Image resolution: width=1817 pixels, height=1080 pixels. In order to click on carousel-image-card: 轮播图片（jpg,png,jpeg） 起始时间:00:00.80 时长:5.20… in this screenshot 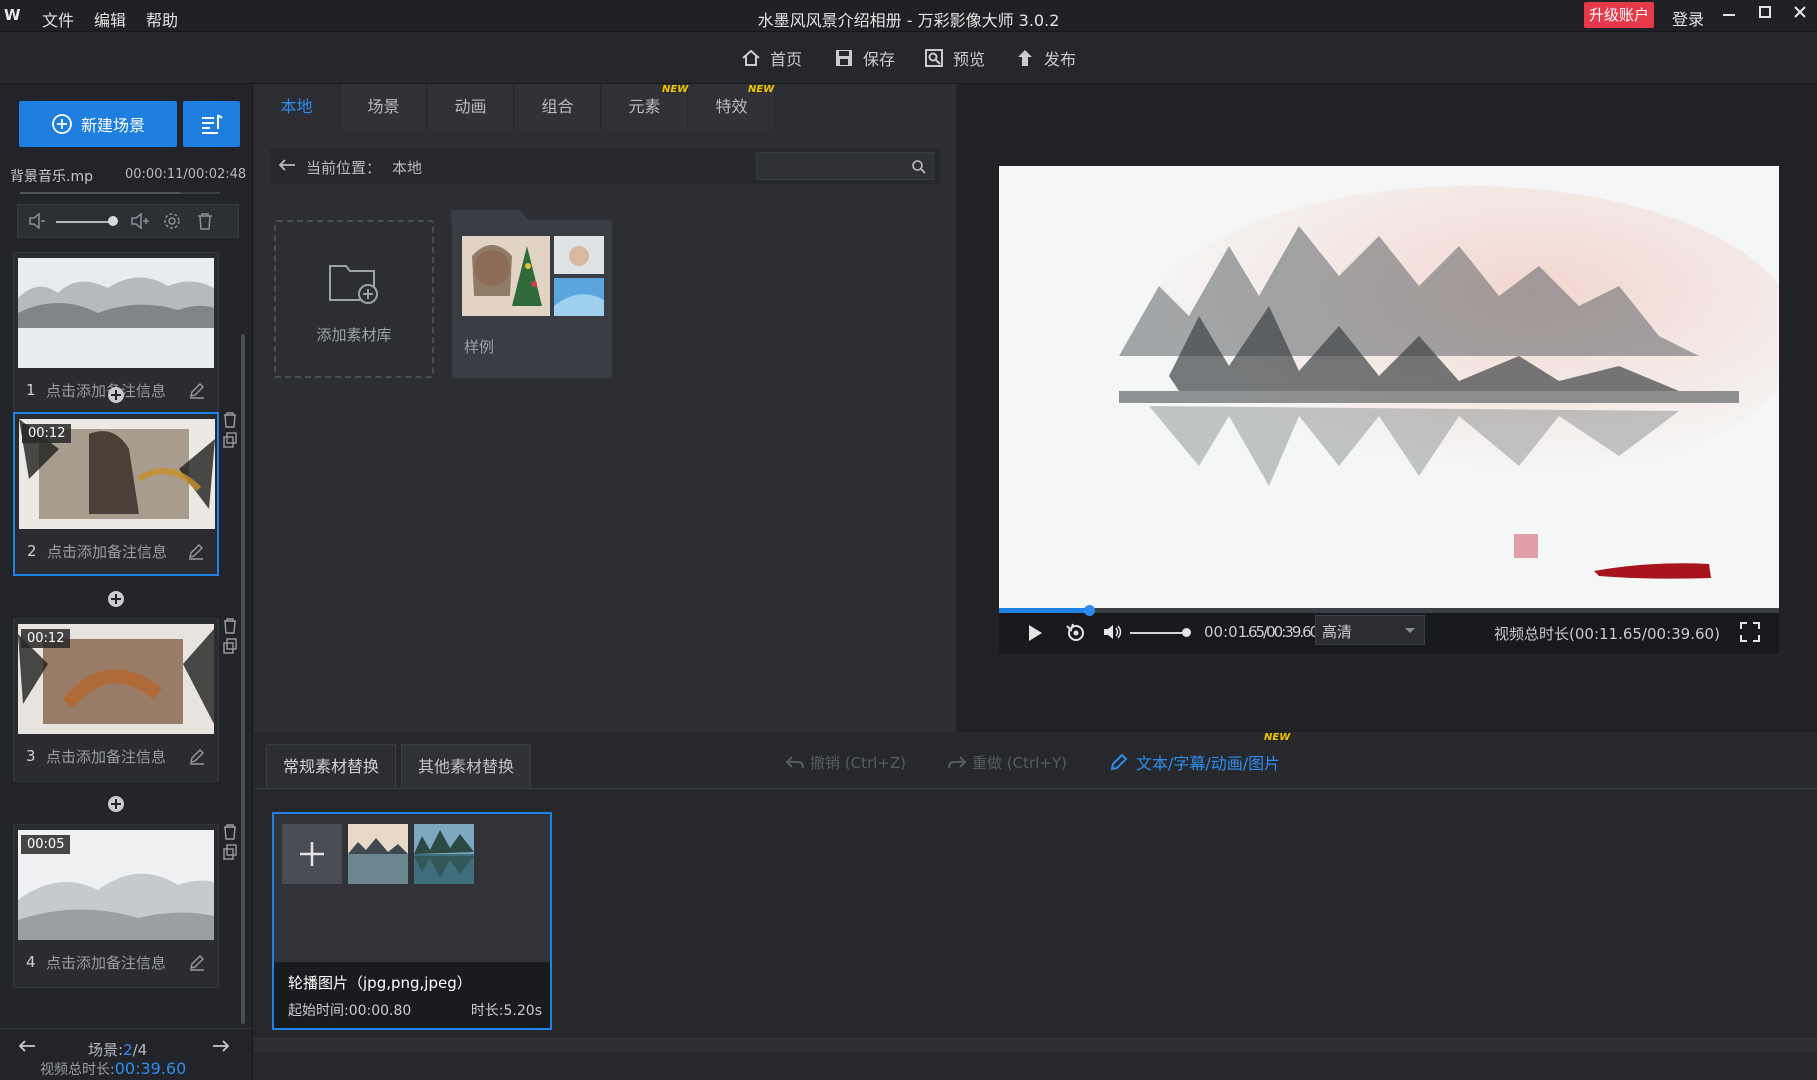, I will do `click(412, 921)`.